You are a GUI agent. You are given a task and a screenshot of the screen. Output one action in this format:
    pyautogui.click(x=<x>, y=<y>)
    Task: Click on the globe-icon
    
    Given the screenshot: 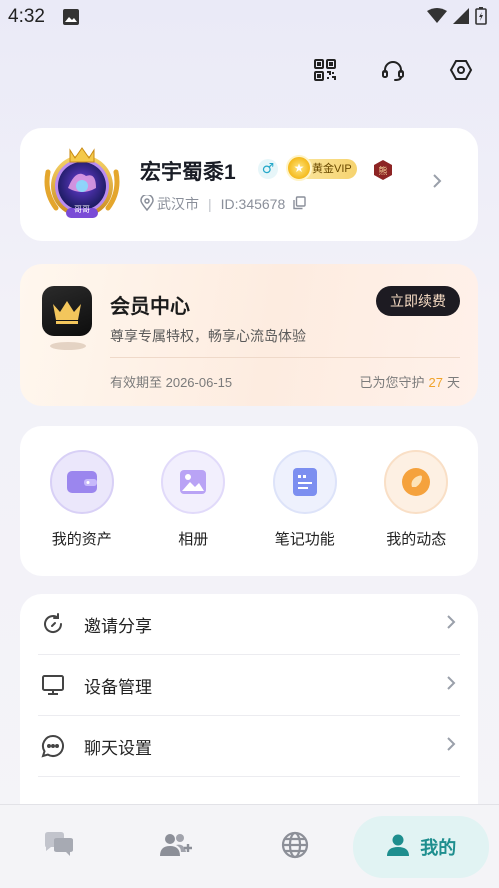 What is the action you would take?
    pyautogui.click(x=295, y=847)
    